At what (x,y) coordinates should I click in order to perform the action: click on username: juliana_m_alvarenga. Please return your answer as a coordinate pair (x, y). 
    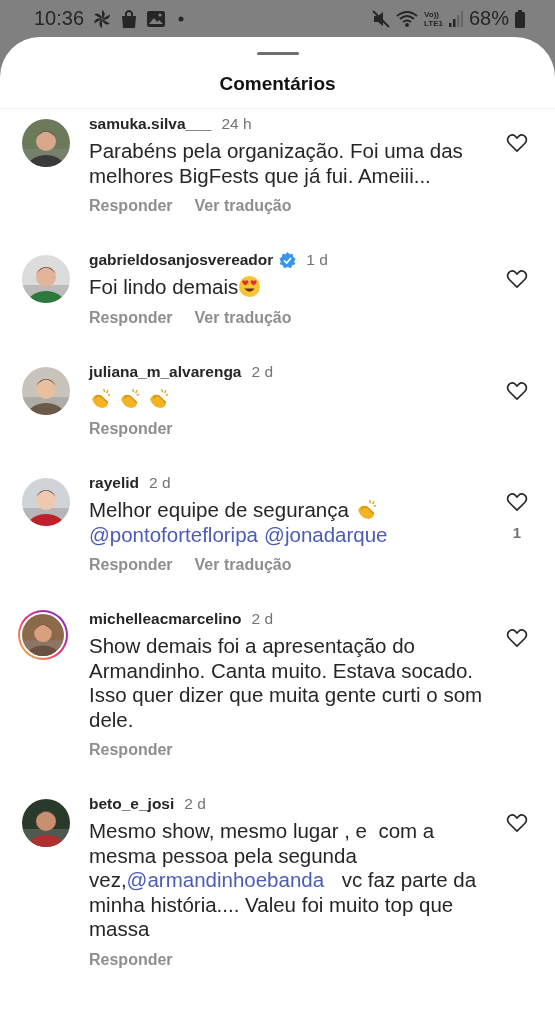
    Looking at the image, I should click on (165, 371).